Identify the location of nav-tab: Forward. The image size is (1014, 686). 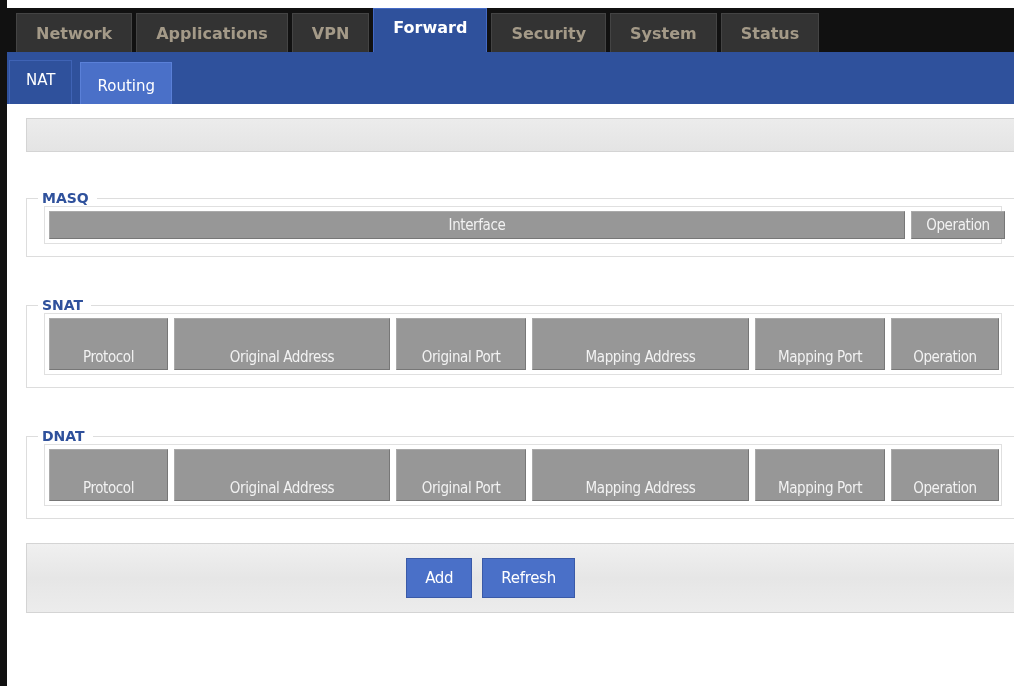
(430, 30).